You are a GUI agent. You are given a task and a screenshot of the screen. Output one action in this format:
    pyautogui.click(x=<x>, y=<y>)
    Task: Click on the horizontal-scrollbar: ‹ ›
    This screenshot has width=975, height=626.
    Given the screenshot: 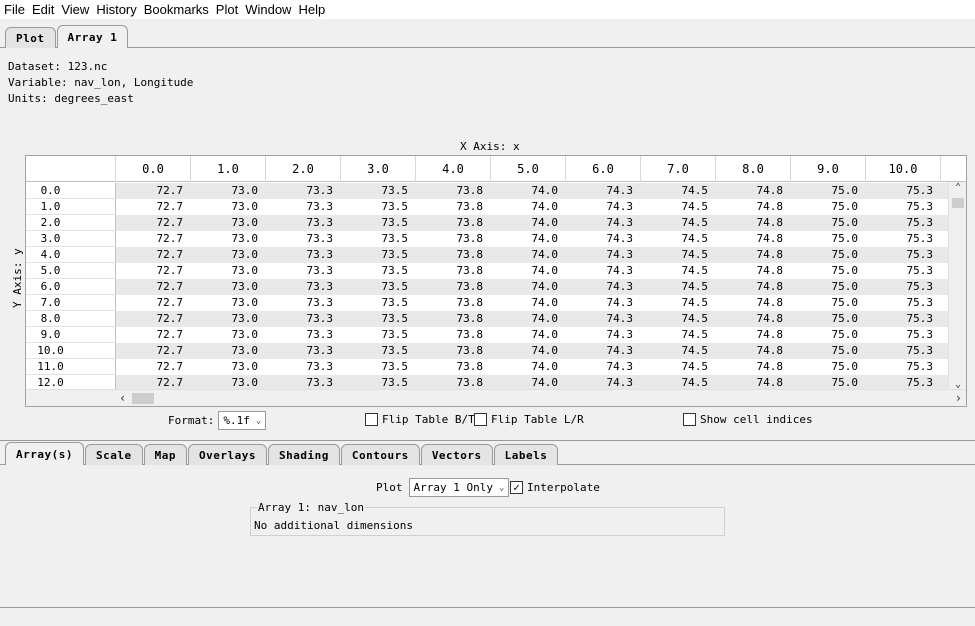 What is the action you would take?
    pyautogui.click(x=541, y=397)
    